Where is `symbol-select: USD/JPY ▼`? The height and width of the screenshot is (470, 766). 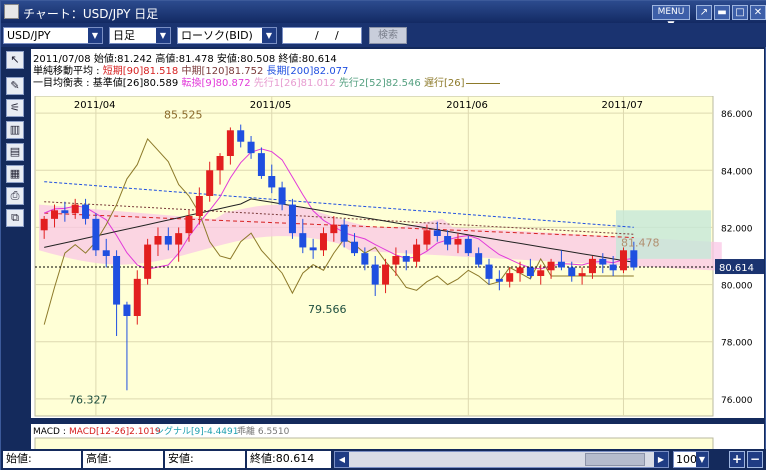
symbol-select: USD/JPY ▼ is located at coordinates (53, 35).